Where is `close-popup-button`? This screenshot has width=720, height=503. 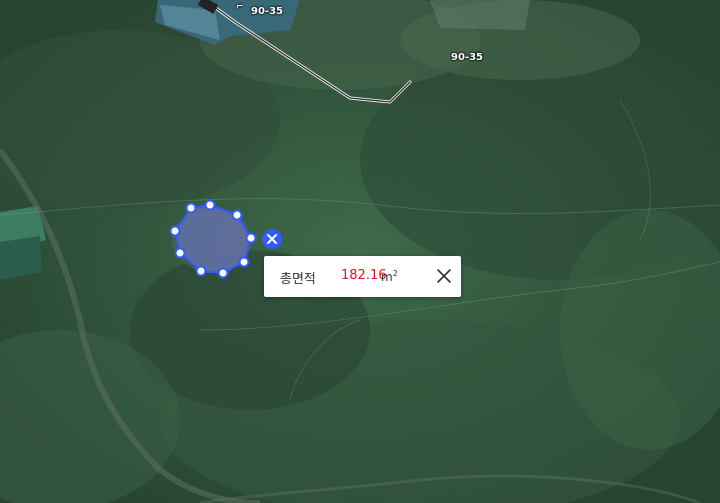
close-popup-button is located at coordinates (444, 276).